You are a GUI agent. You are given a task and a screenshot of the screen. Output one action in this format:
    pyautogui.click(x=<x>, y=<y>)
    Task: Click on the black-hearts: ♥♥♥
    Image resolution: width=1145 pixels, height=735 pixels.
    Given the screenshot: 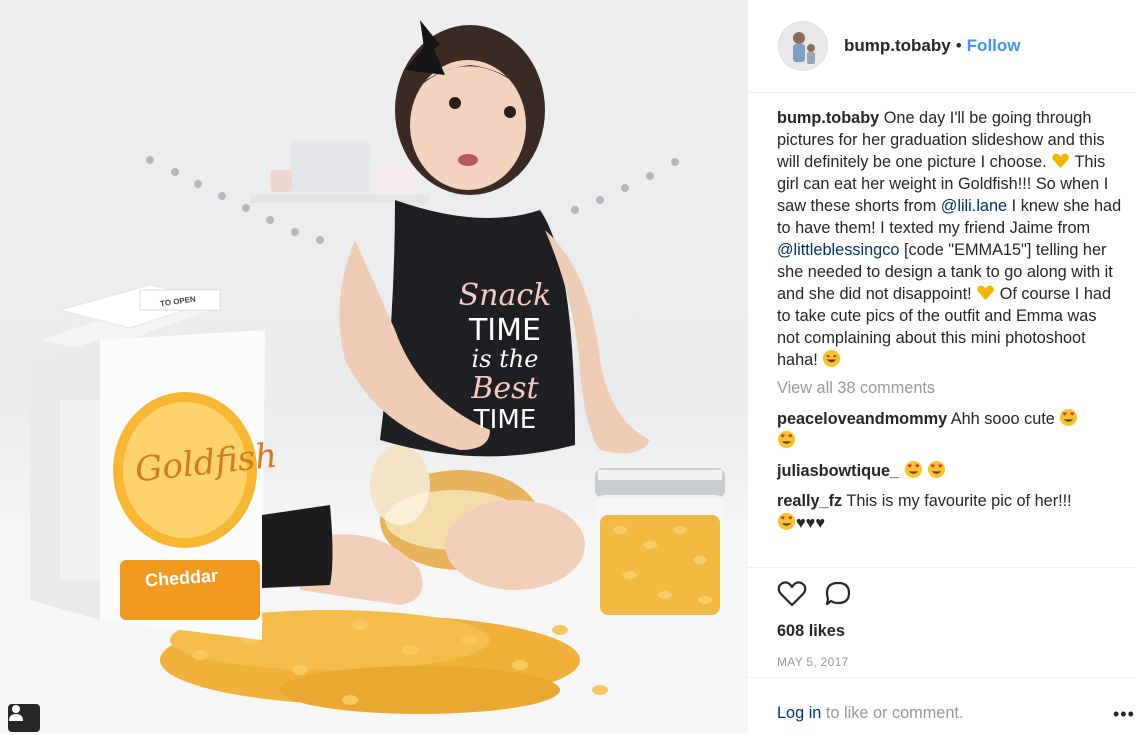 What is the action you would take?
    pyautogui.click(x=811, y=523)
    